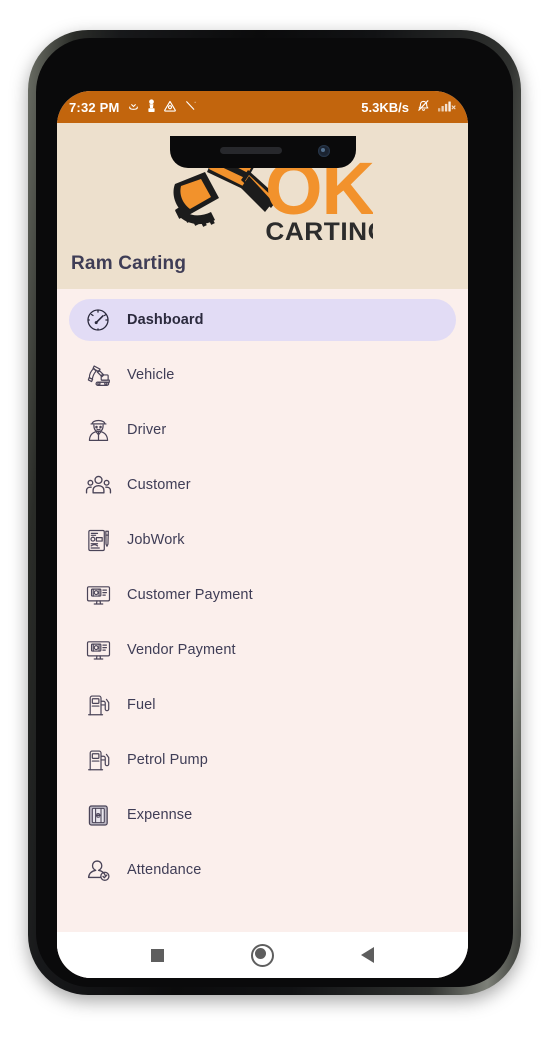 This screenshot has width=549, height=1050. What do you see at coordinates (262, 320) in the screenshot?
I see `sidebar-item-dashboard: Dashboard` at bounding box center [262, 320].